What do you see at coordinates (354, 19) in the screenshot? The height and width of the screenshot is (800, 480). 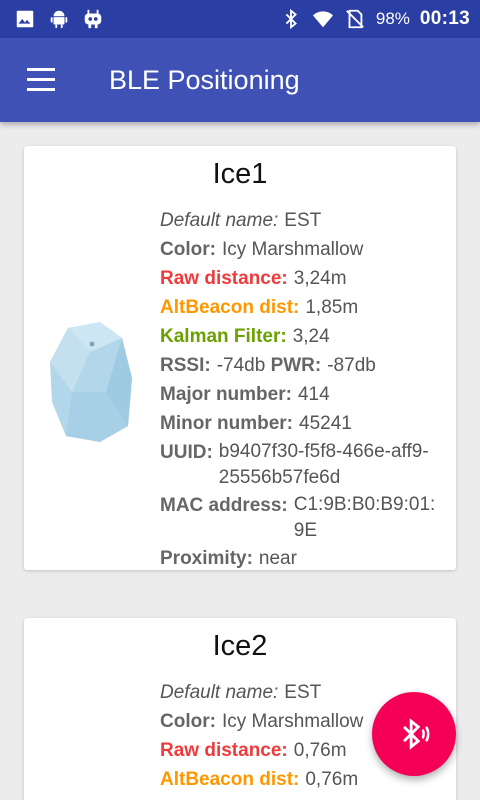 I see `no-sim-icon` at bounding box center [354, 19].